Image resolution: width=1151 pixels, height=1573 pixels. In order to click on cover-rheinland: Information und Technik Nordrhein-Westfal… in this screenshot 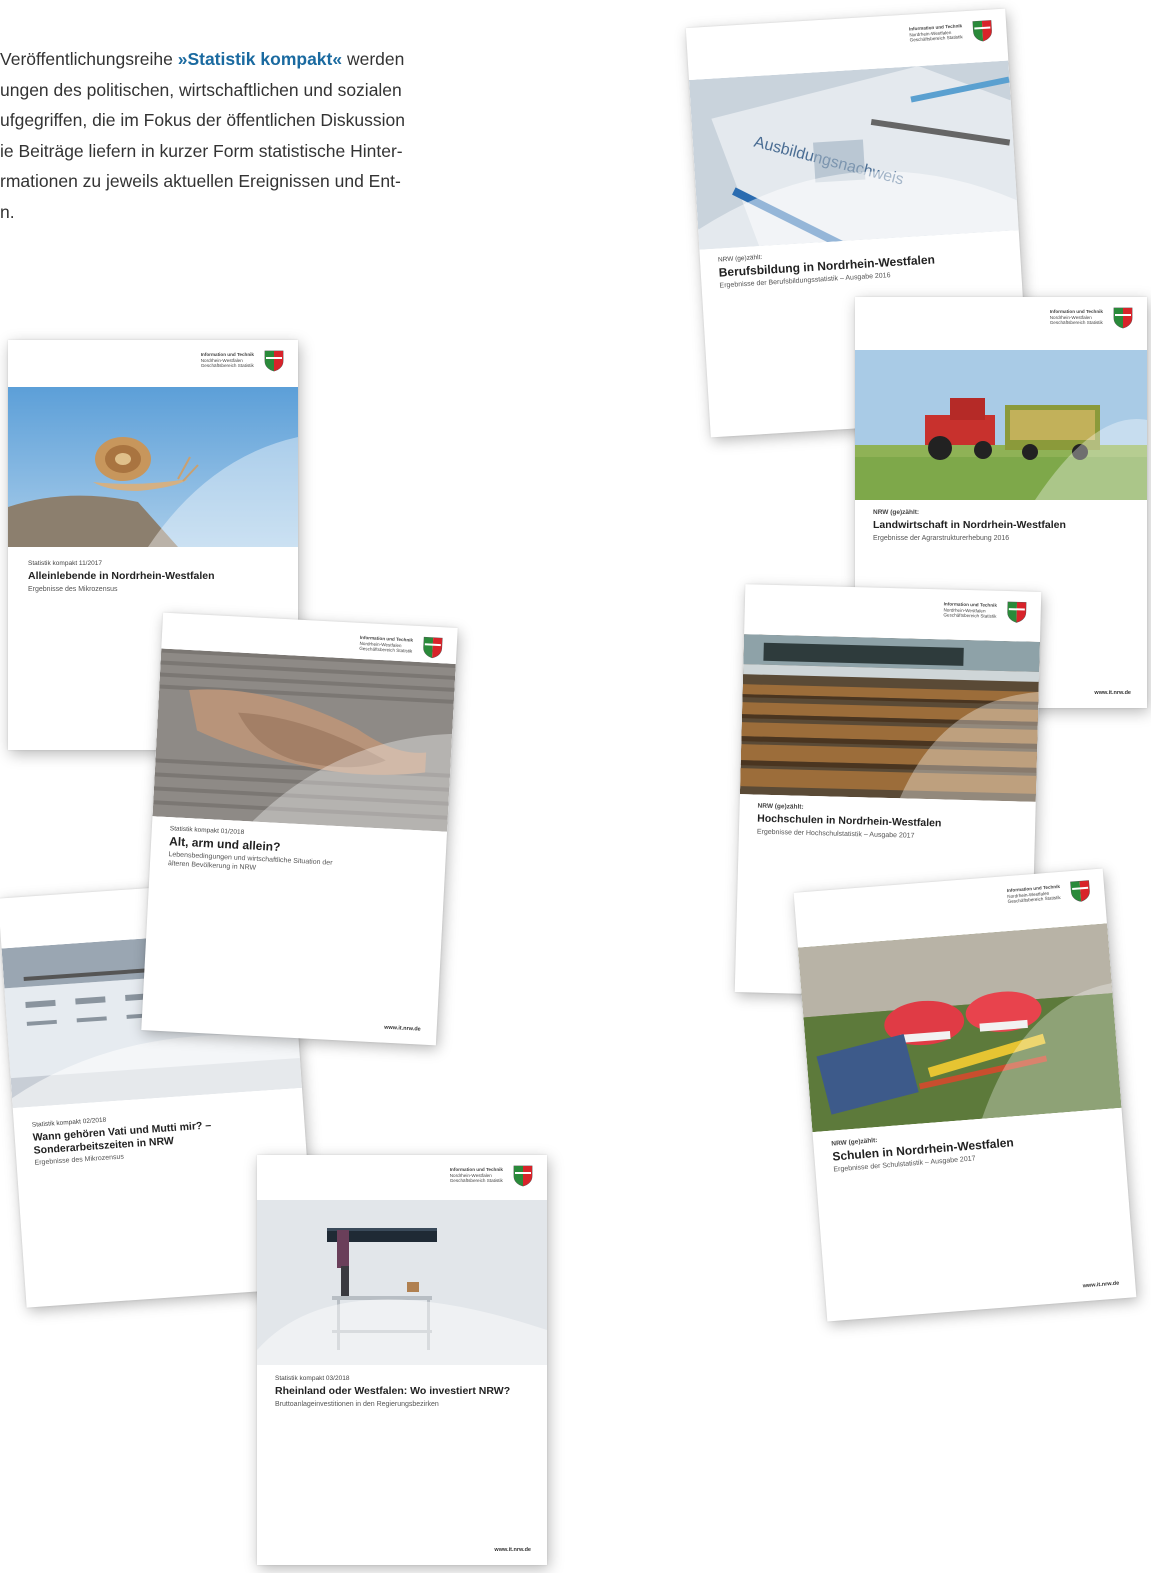, I will do `click(402, 1360)`.